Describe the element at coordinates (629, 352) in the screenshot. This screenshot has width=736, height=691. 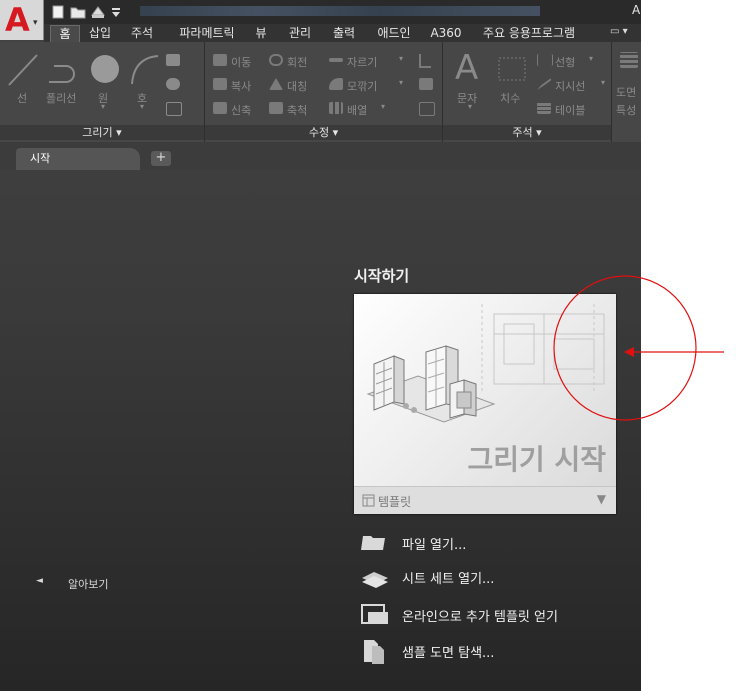
I see `annotation-arrowhead` at that location.